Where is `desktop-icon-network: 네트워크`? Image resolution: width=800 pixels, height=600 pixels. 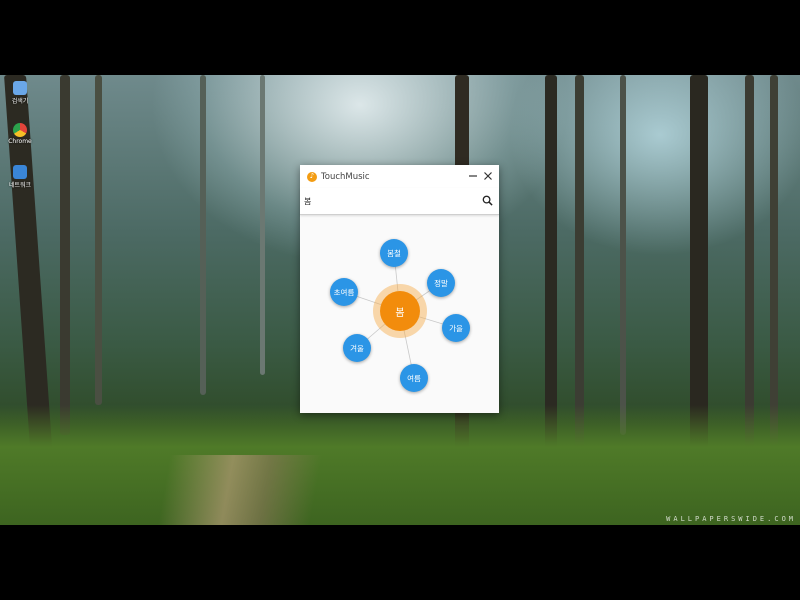 desktop-icon-network: 네트워크 is located at coordinates (20, 177).